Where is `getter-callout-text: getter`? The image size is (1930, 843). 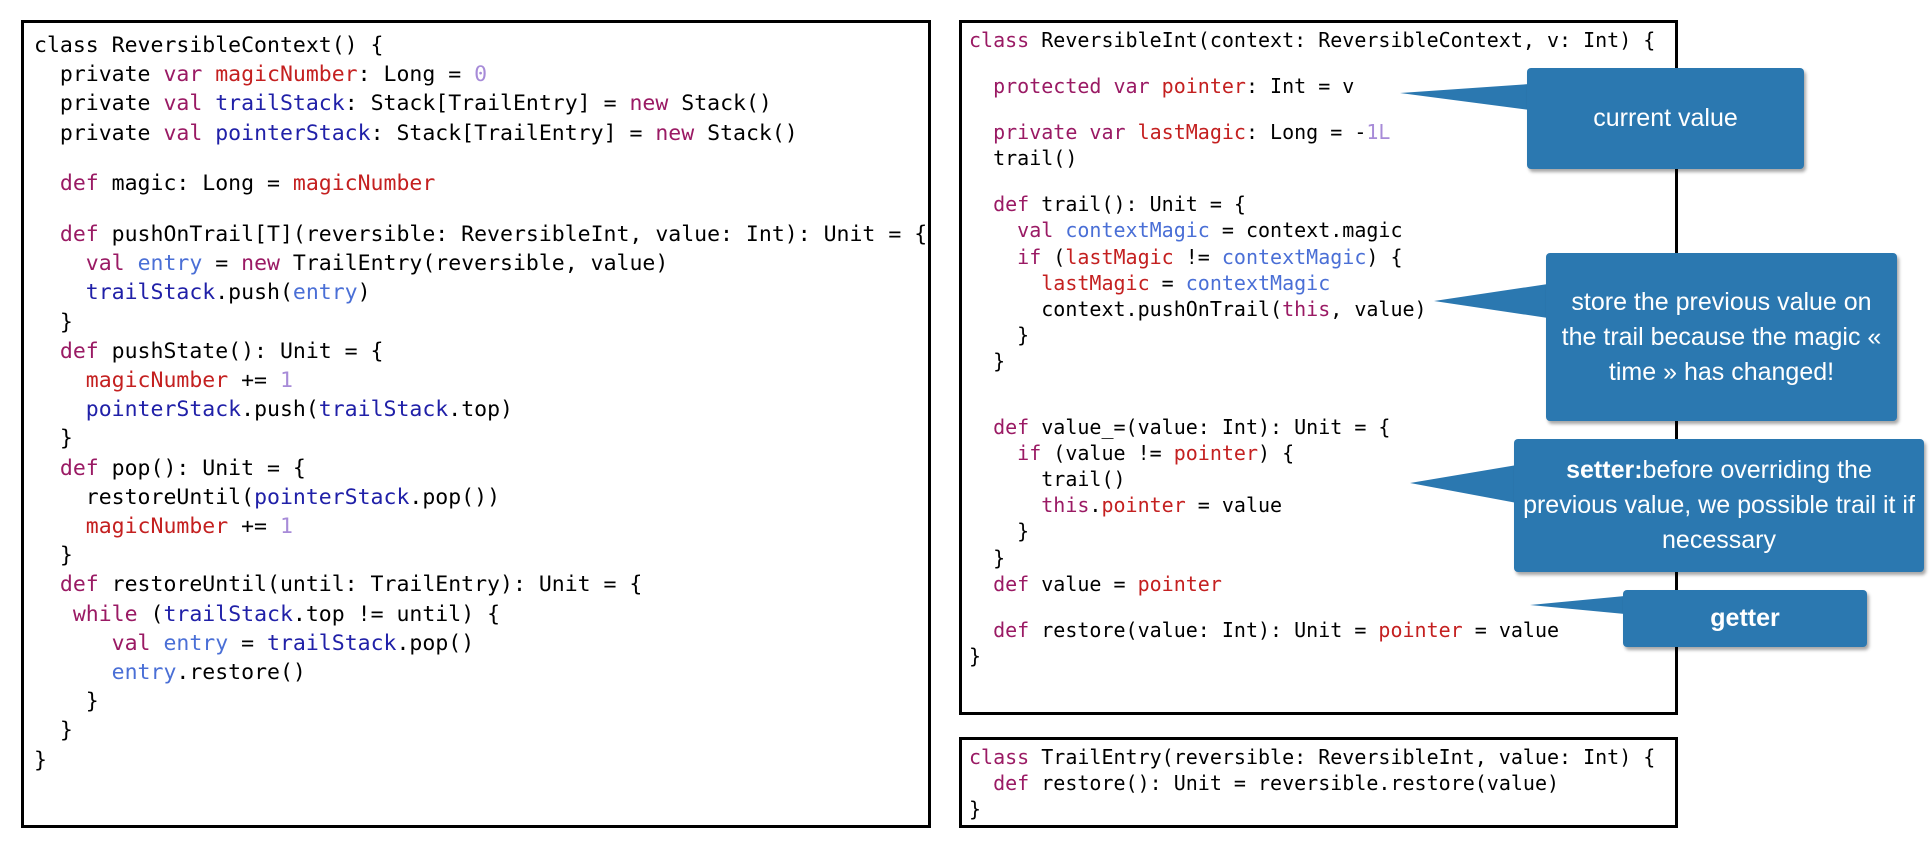 getter-callout-text: getter is located at coordinates (1745, 618).